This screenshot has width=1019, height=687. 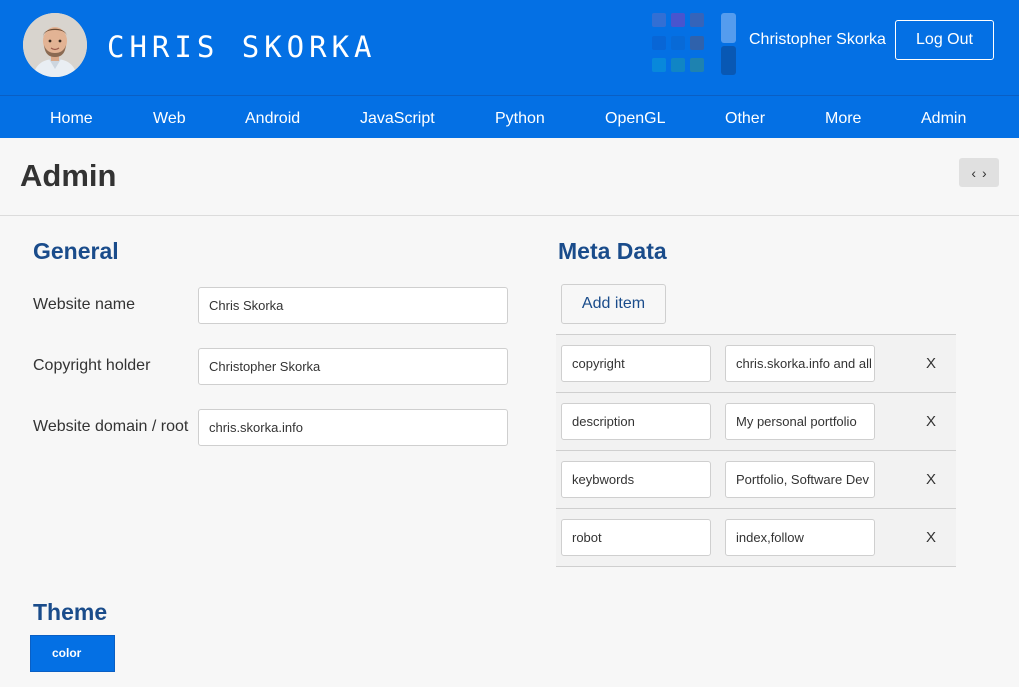 I want to click on meta-key-input: robot, so click(x=636, y=537).